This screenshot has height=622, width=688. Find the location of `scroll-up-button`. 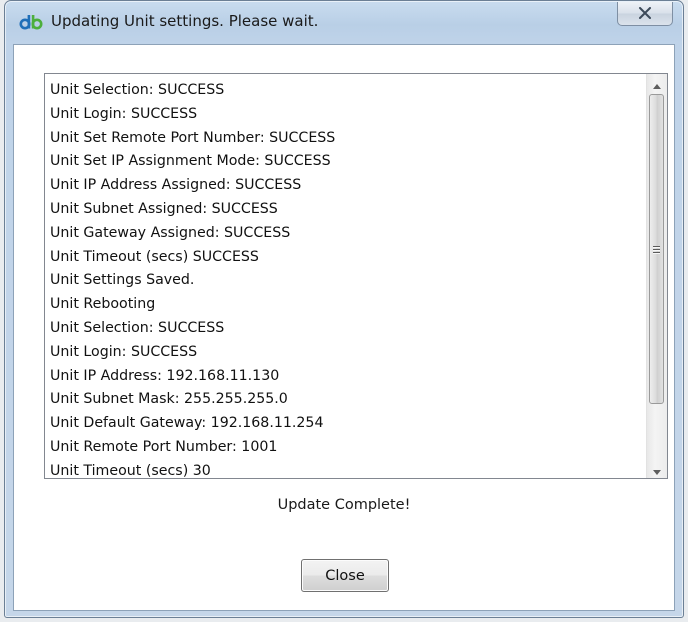

scroll-up-button is located at coordinates (657, 83).